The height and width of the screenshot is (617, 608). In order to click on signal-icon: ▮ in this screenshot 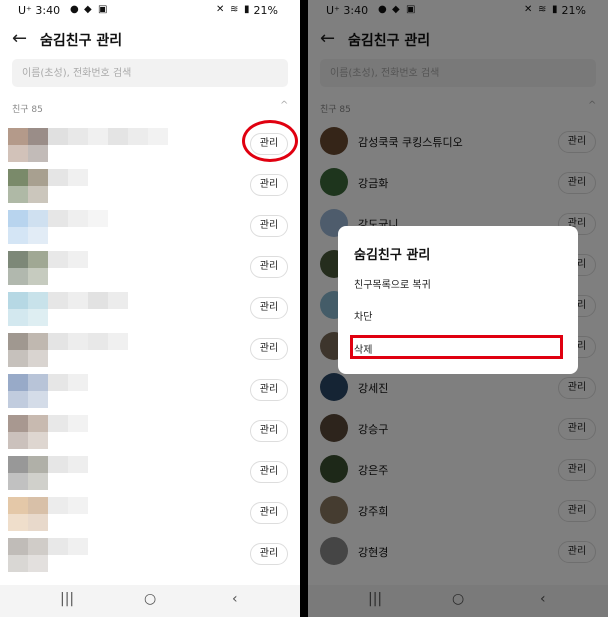, I will do `click(247, 9)`.